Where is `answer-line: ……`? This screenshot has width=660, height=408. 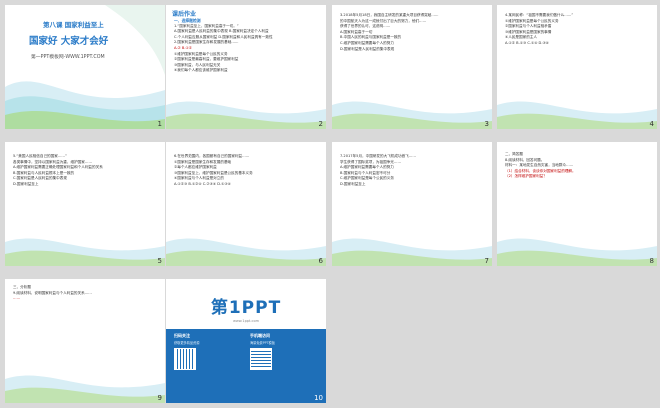
answer-line: …… is located at coordinates (17, 298).